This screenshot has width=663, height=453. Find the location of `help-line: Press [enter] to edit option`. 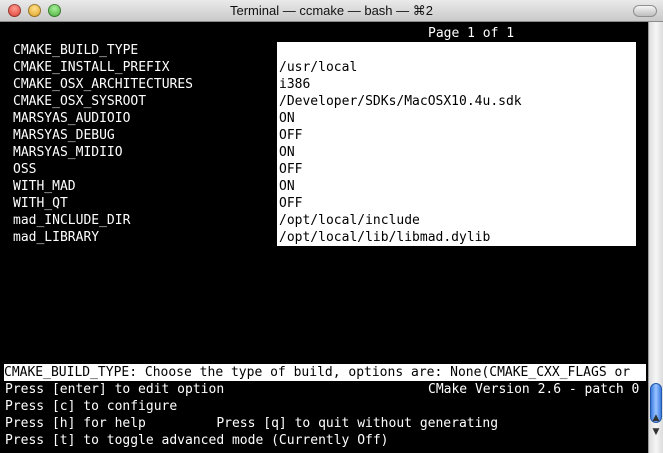

help-line: Press [enter] to edit option is located at coordinates (115, 389).